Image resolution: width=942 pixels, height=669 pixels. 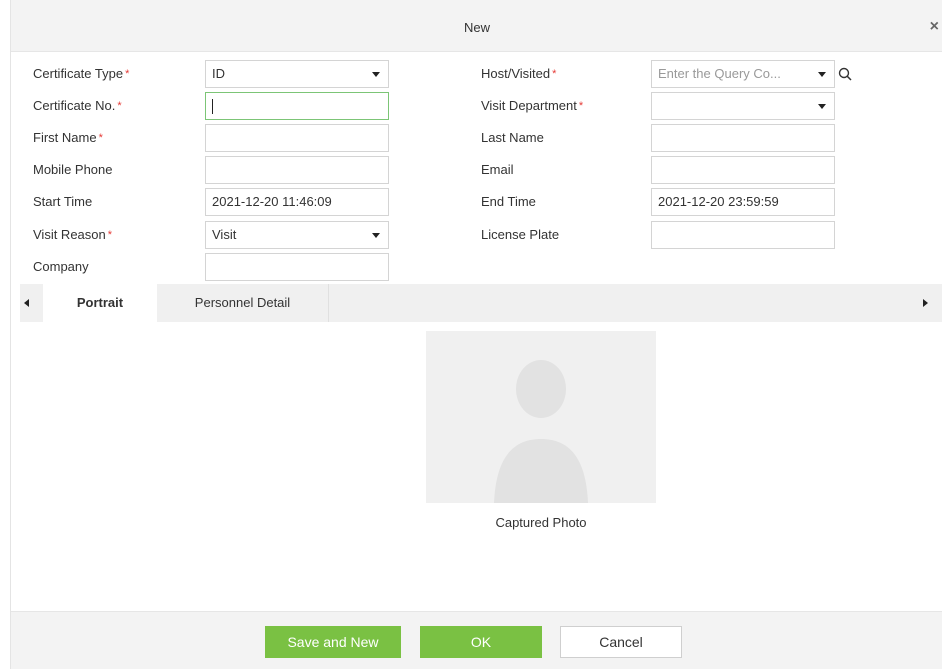 What do you see at coordinates (481, 303) in the screenshot?
I see `tab-bar: Portrait Personnel Detail` at bounding box center [481, 303].